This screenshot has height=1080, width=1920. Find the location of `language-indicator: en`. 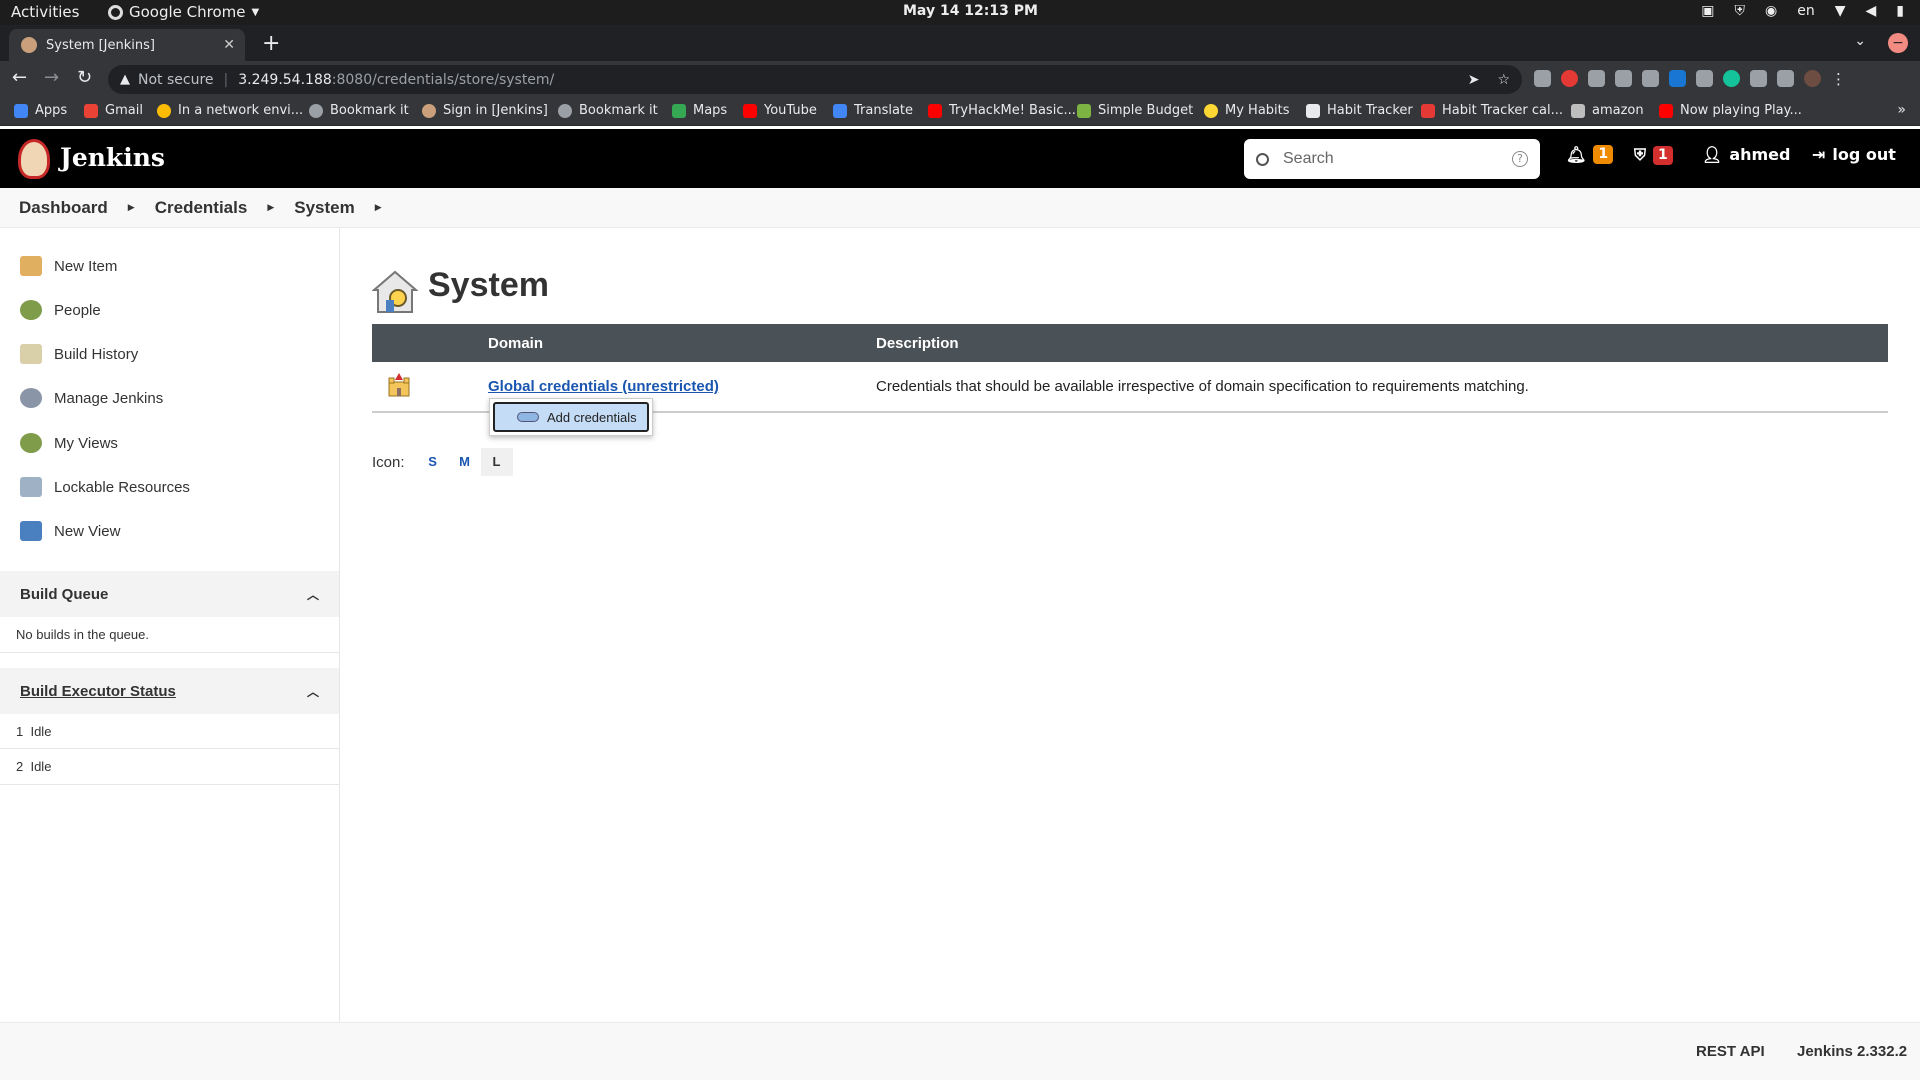

language-indicator: en is located at coordinates (1806, 11).